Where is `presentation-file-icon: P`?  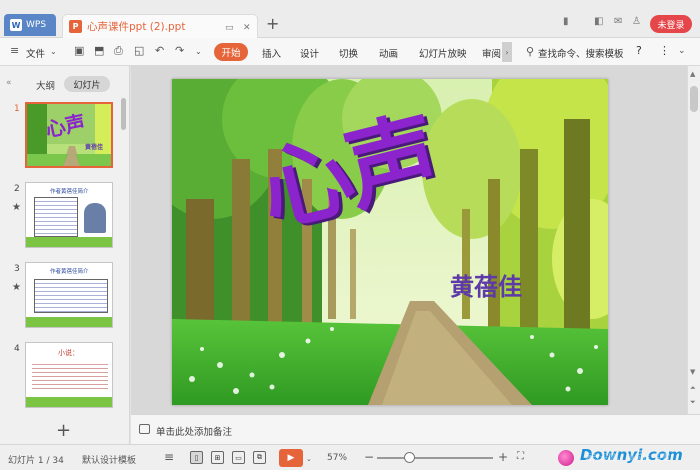
presentation-file-icon: P is located at coordinates (75, 26).